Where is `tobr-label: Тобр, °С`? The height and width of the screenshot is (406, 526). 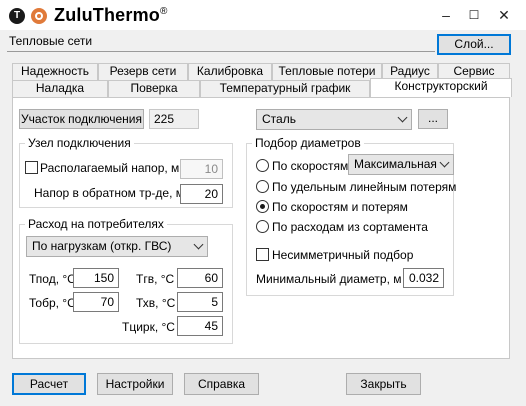 tobr-label: Тобр, °С is located at coordinates (52, 303).